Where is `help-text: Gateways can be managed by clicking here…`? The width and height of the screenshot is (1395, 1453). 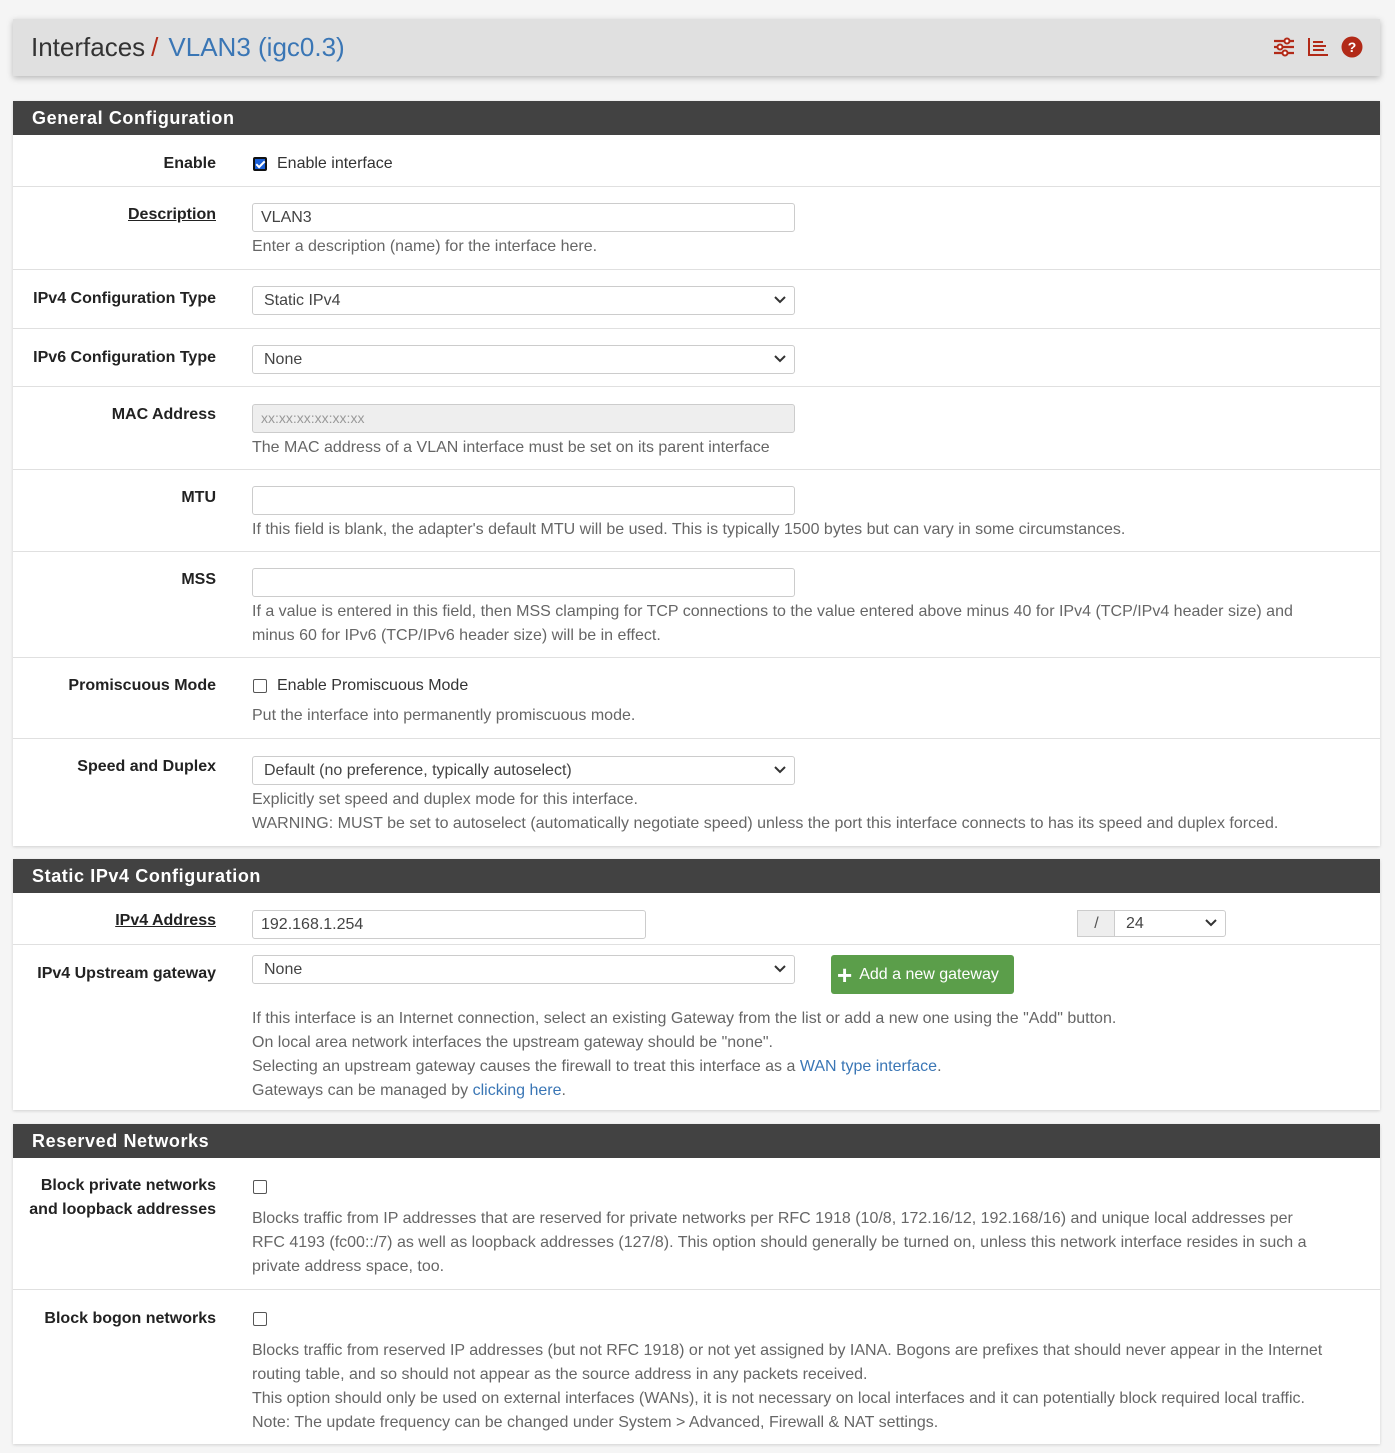
help-text: Gateways can be managed by clicking here… is located at coordinates (810, 1091).